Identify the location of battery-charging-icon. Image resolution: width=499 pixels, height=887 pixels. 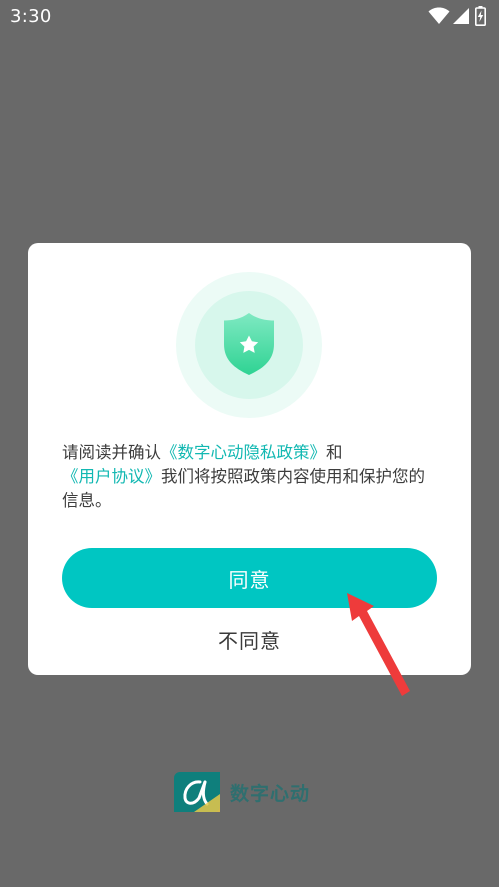
(480, 16).